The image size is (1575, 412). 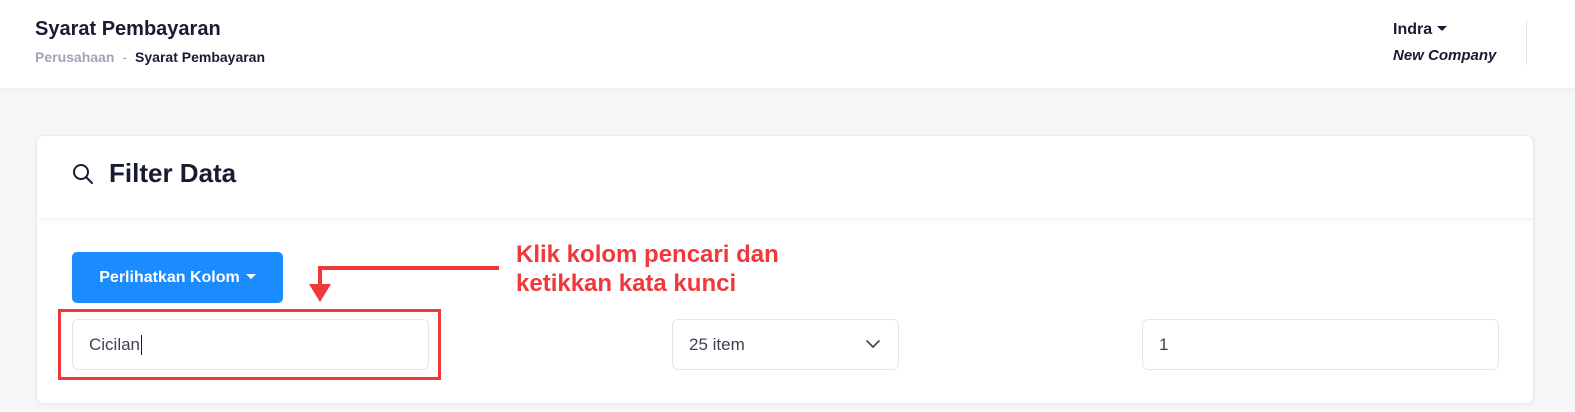 What do you see at coordinates (404, 284) in the screenshot?
I see `annotation-arrow-icon` at bounding box center [404, 284].